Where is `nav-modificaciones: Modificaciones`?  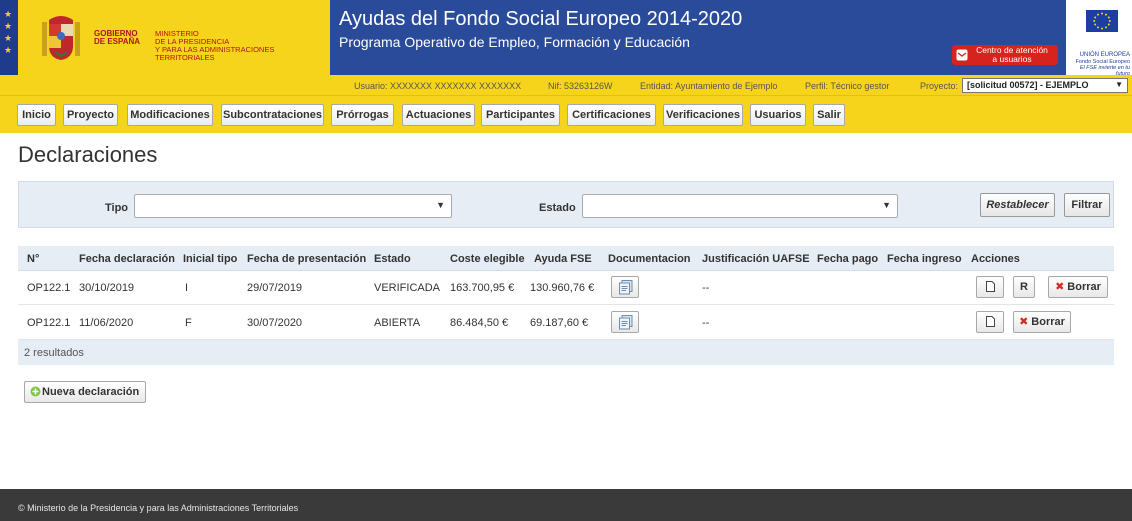
nav-modificaciones: Modificaciones is located at coordinates (170, 115).